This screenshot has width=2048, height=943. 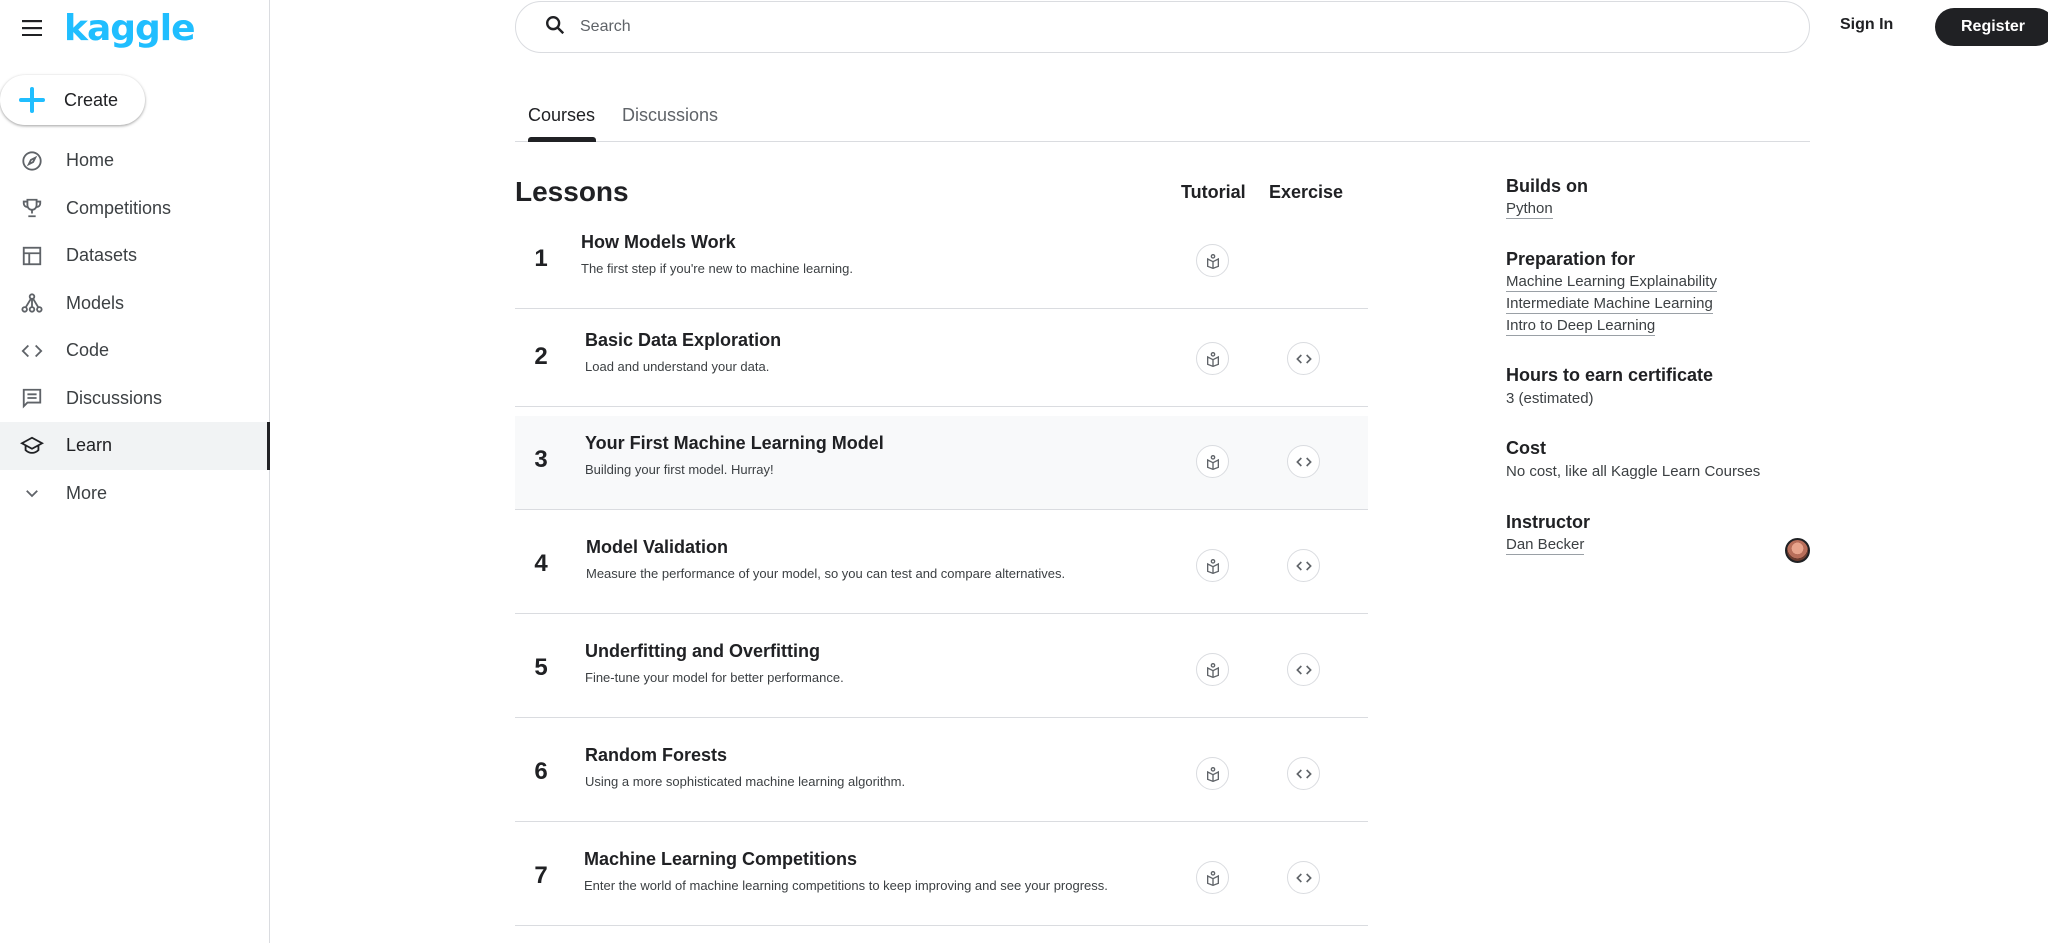 What do you see at coordinates (1633, 471) in the screenshot?
I see `cost-value: No cost, like all Kaggle Learn Courses` at bounding box center [1633, 471].